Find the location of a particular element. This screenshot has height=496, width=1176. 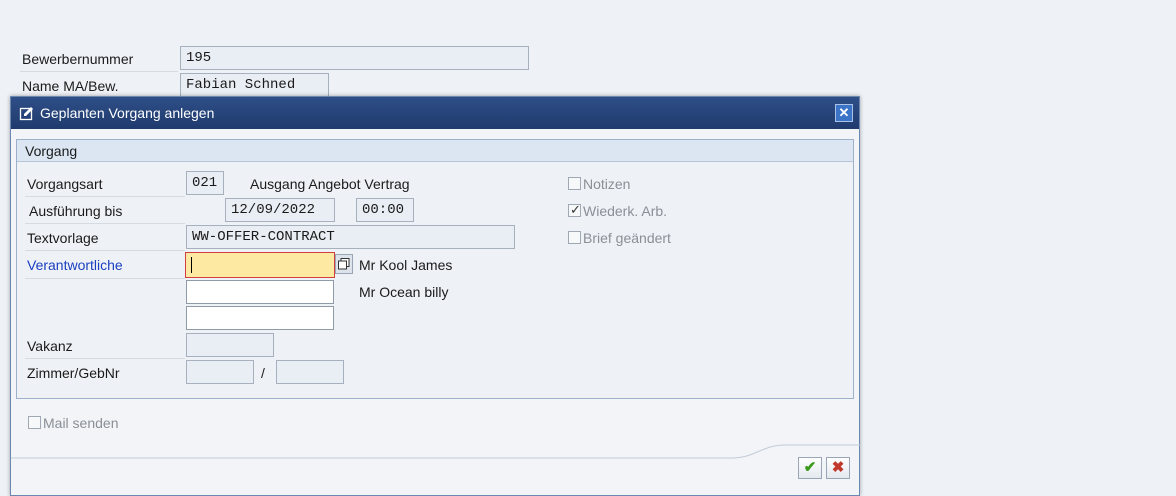

responsible-name-2: Mr Ocean billy is located at coordinates (404, 292).